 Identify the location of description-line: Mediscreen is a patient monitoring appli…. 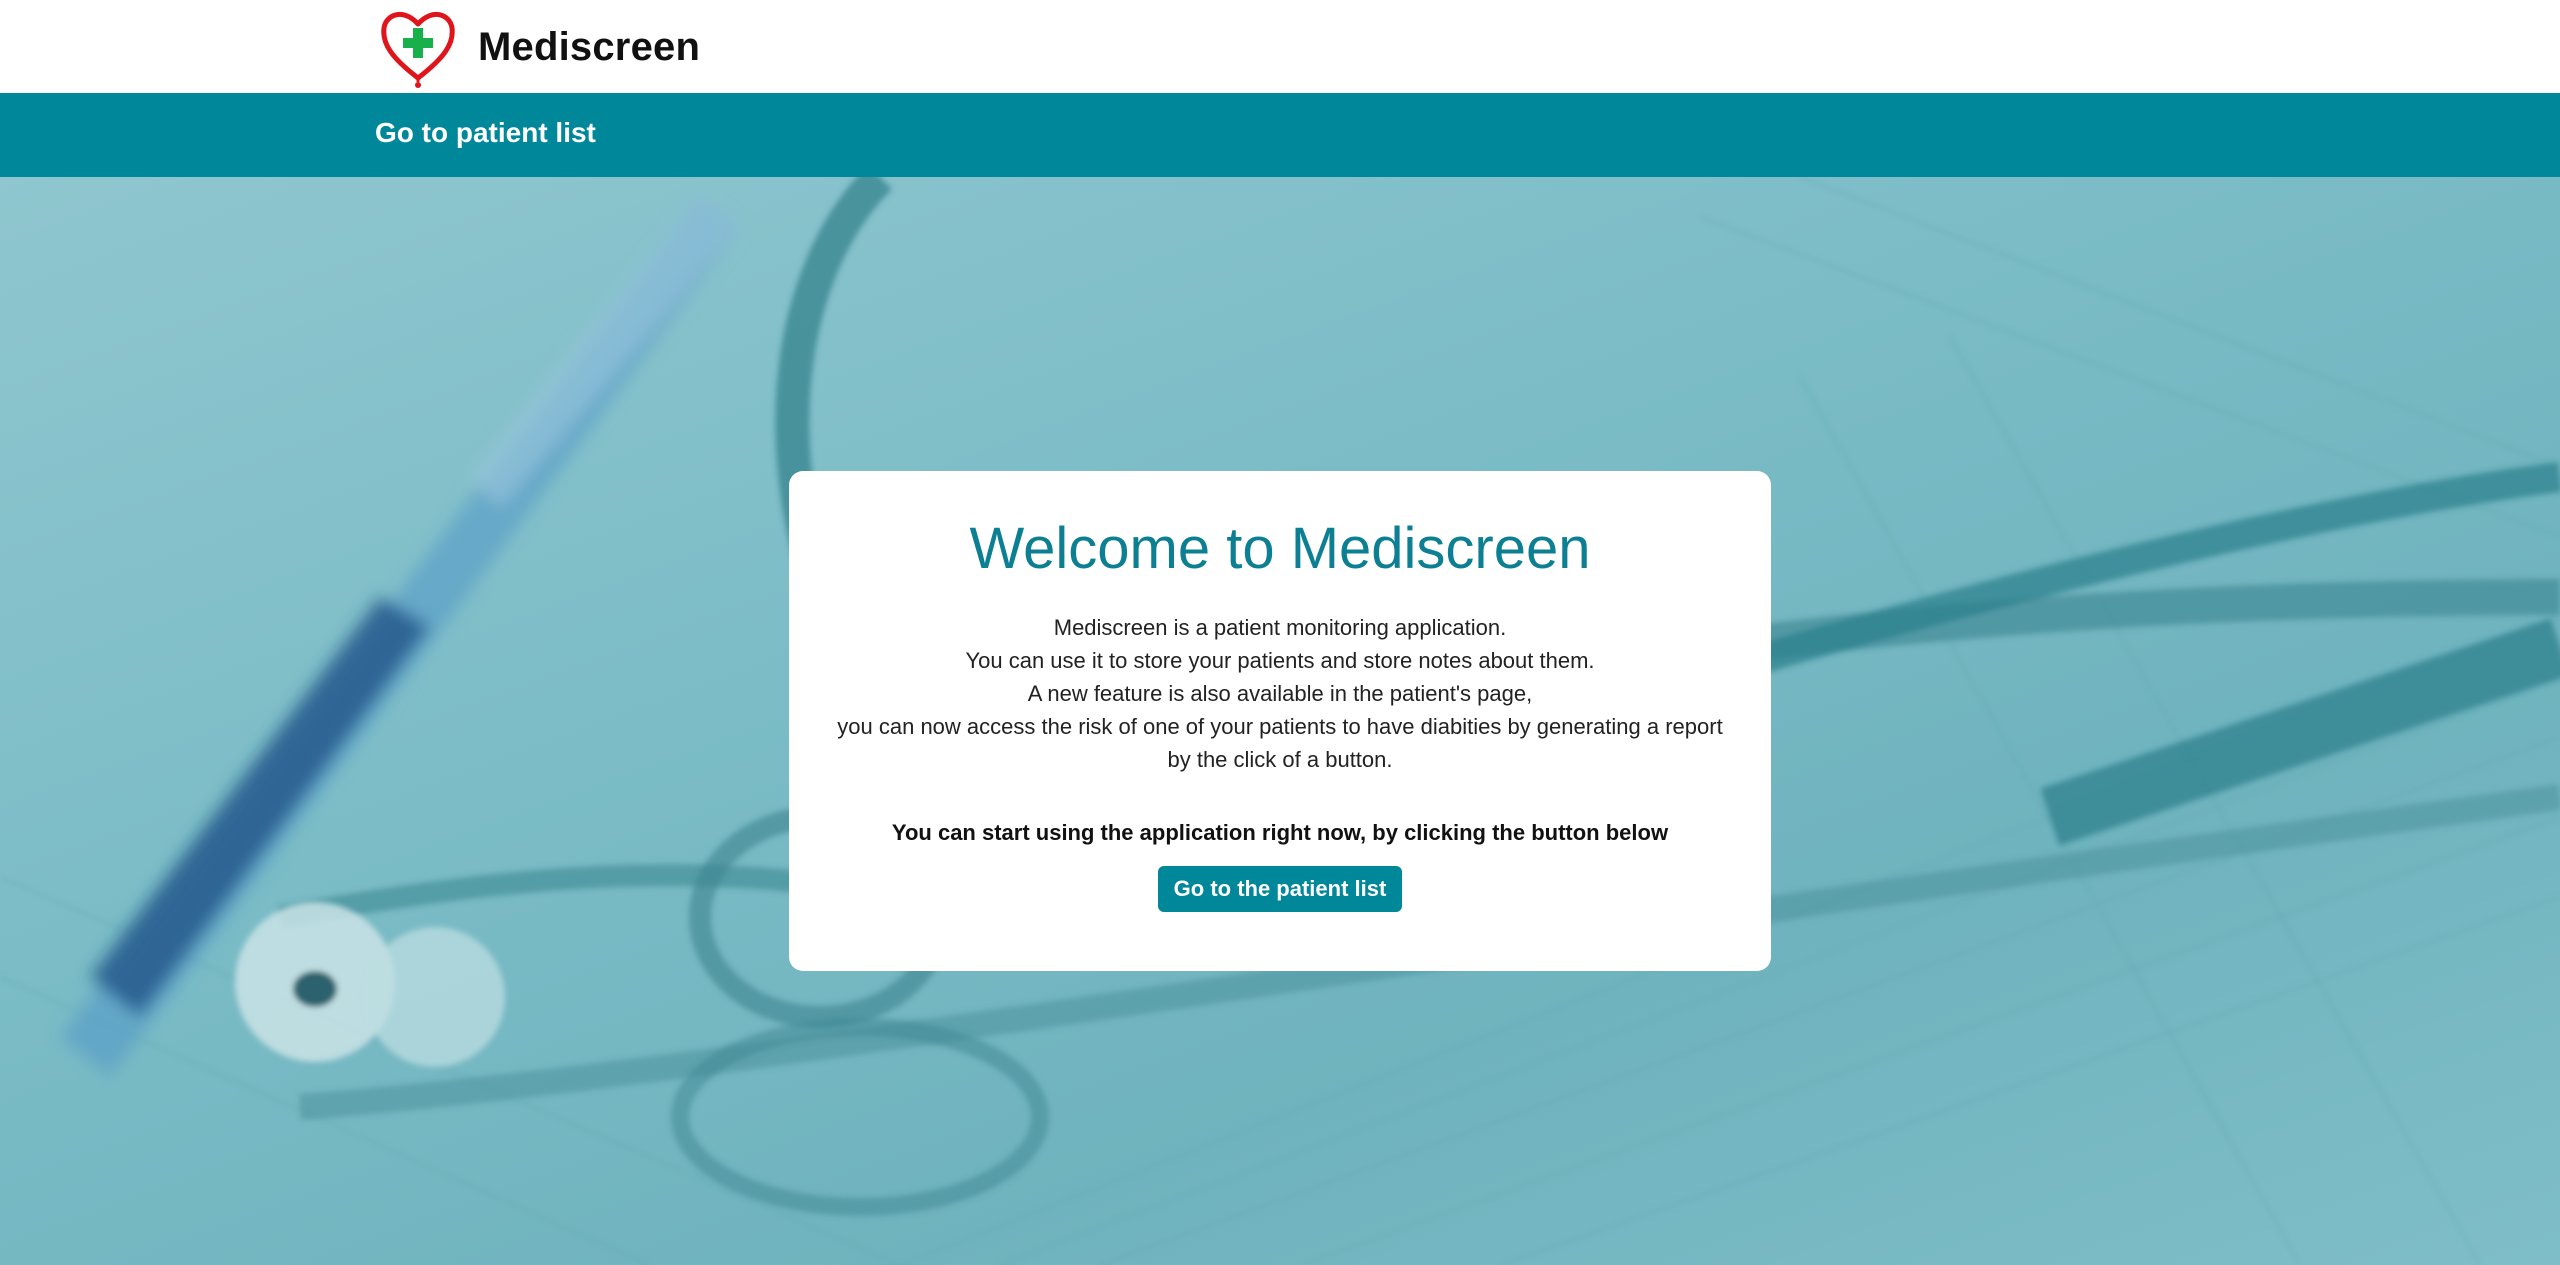
(1280, 627).